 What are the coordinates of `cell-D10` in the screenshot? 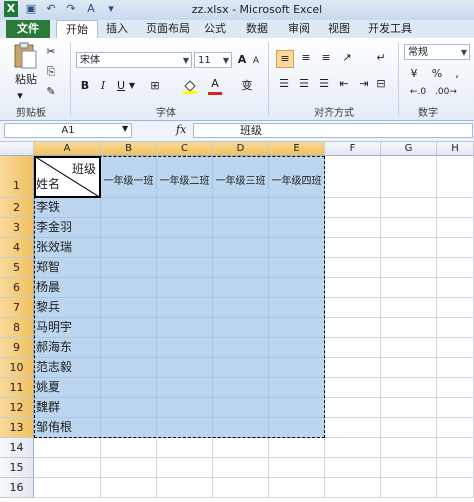 It's located at (241, 368).